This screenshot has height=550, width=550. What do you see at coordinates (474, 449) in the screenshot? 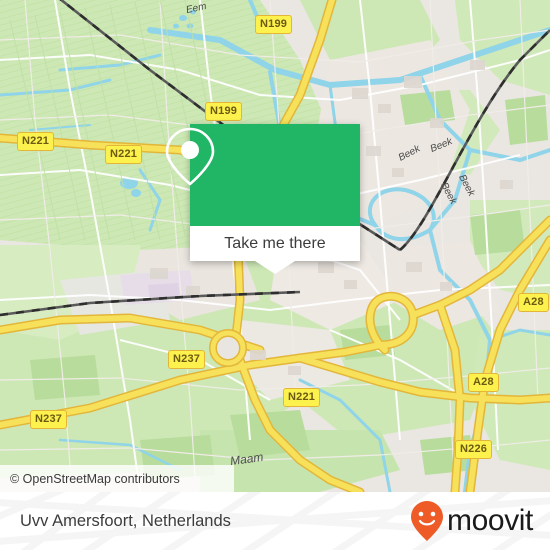
I see `road-shield: N226` at bounding box center [474, 449].